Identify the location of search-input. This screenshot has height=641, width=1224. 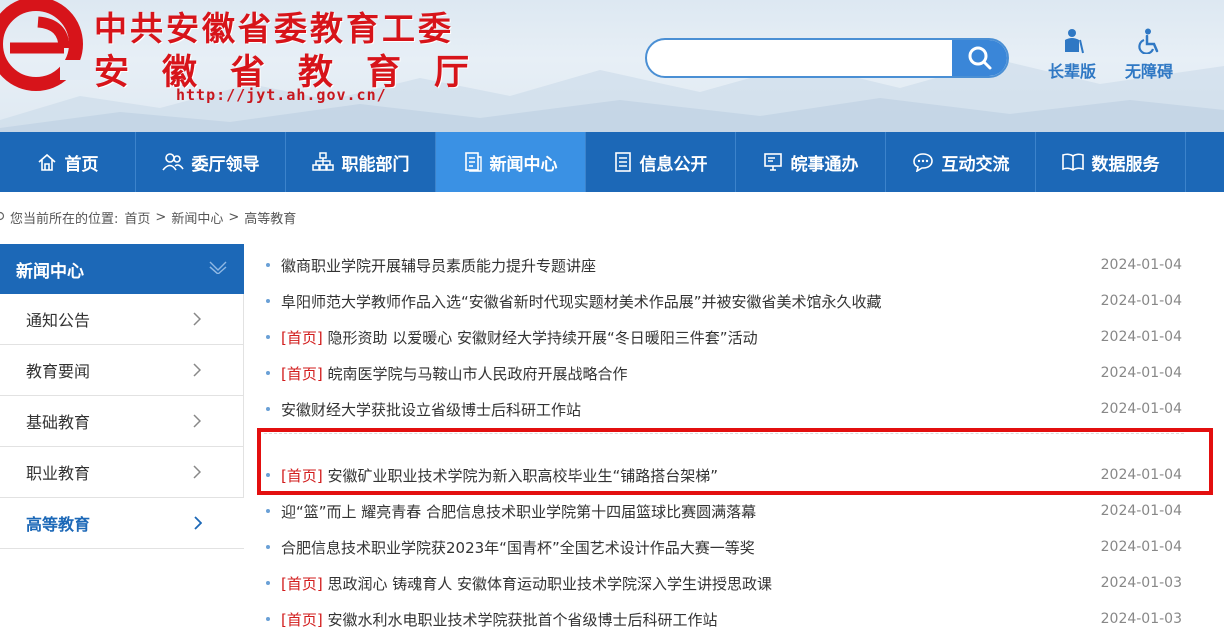
(799, 58).